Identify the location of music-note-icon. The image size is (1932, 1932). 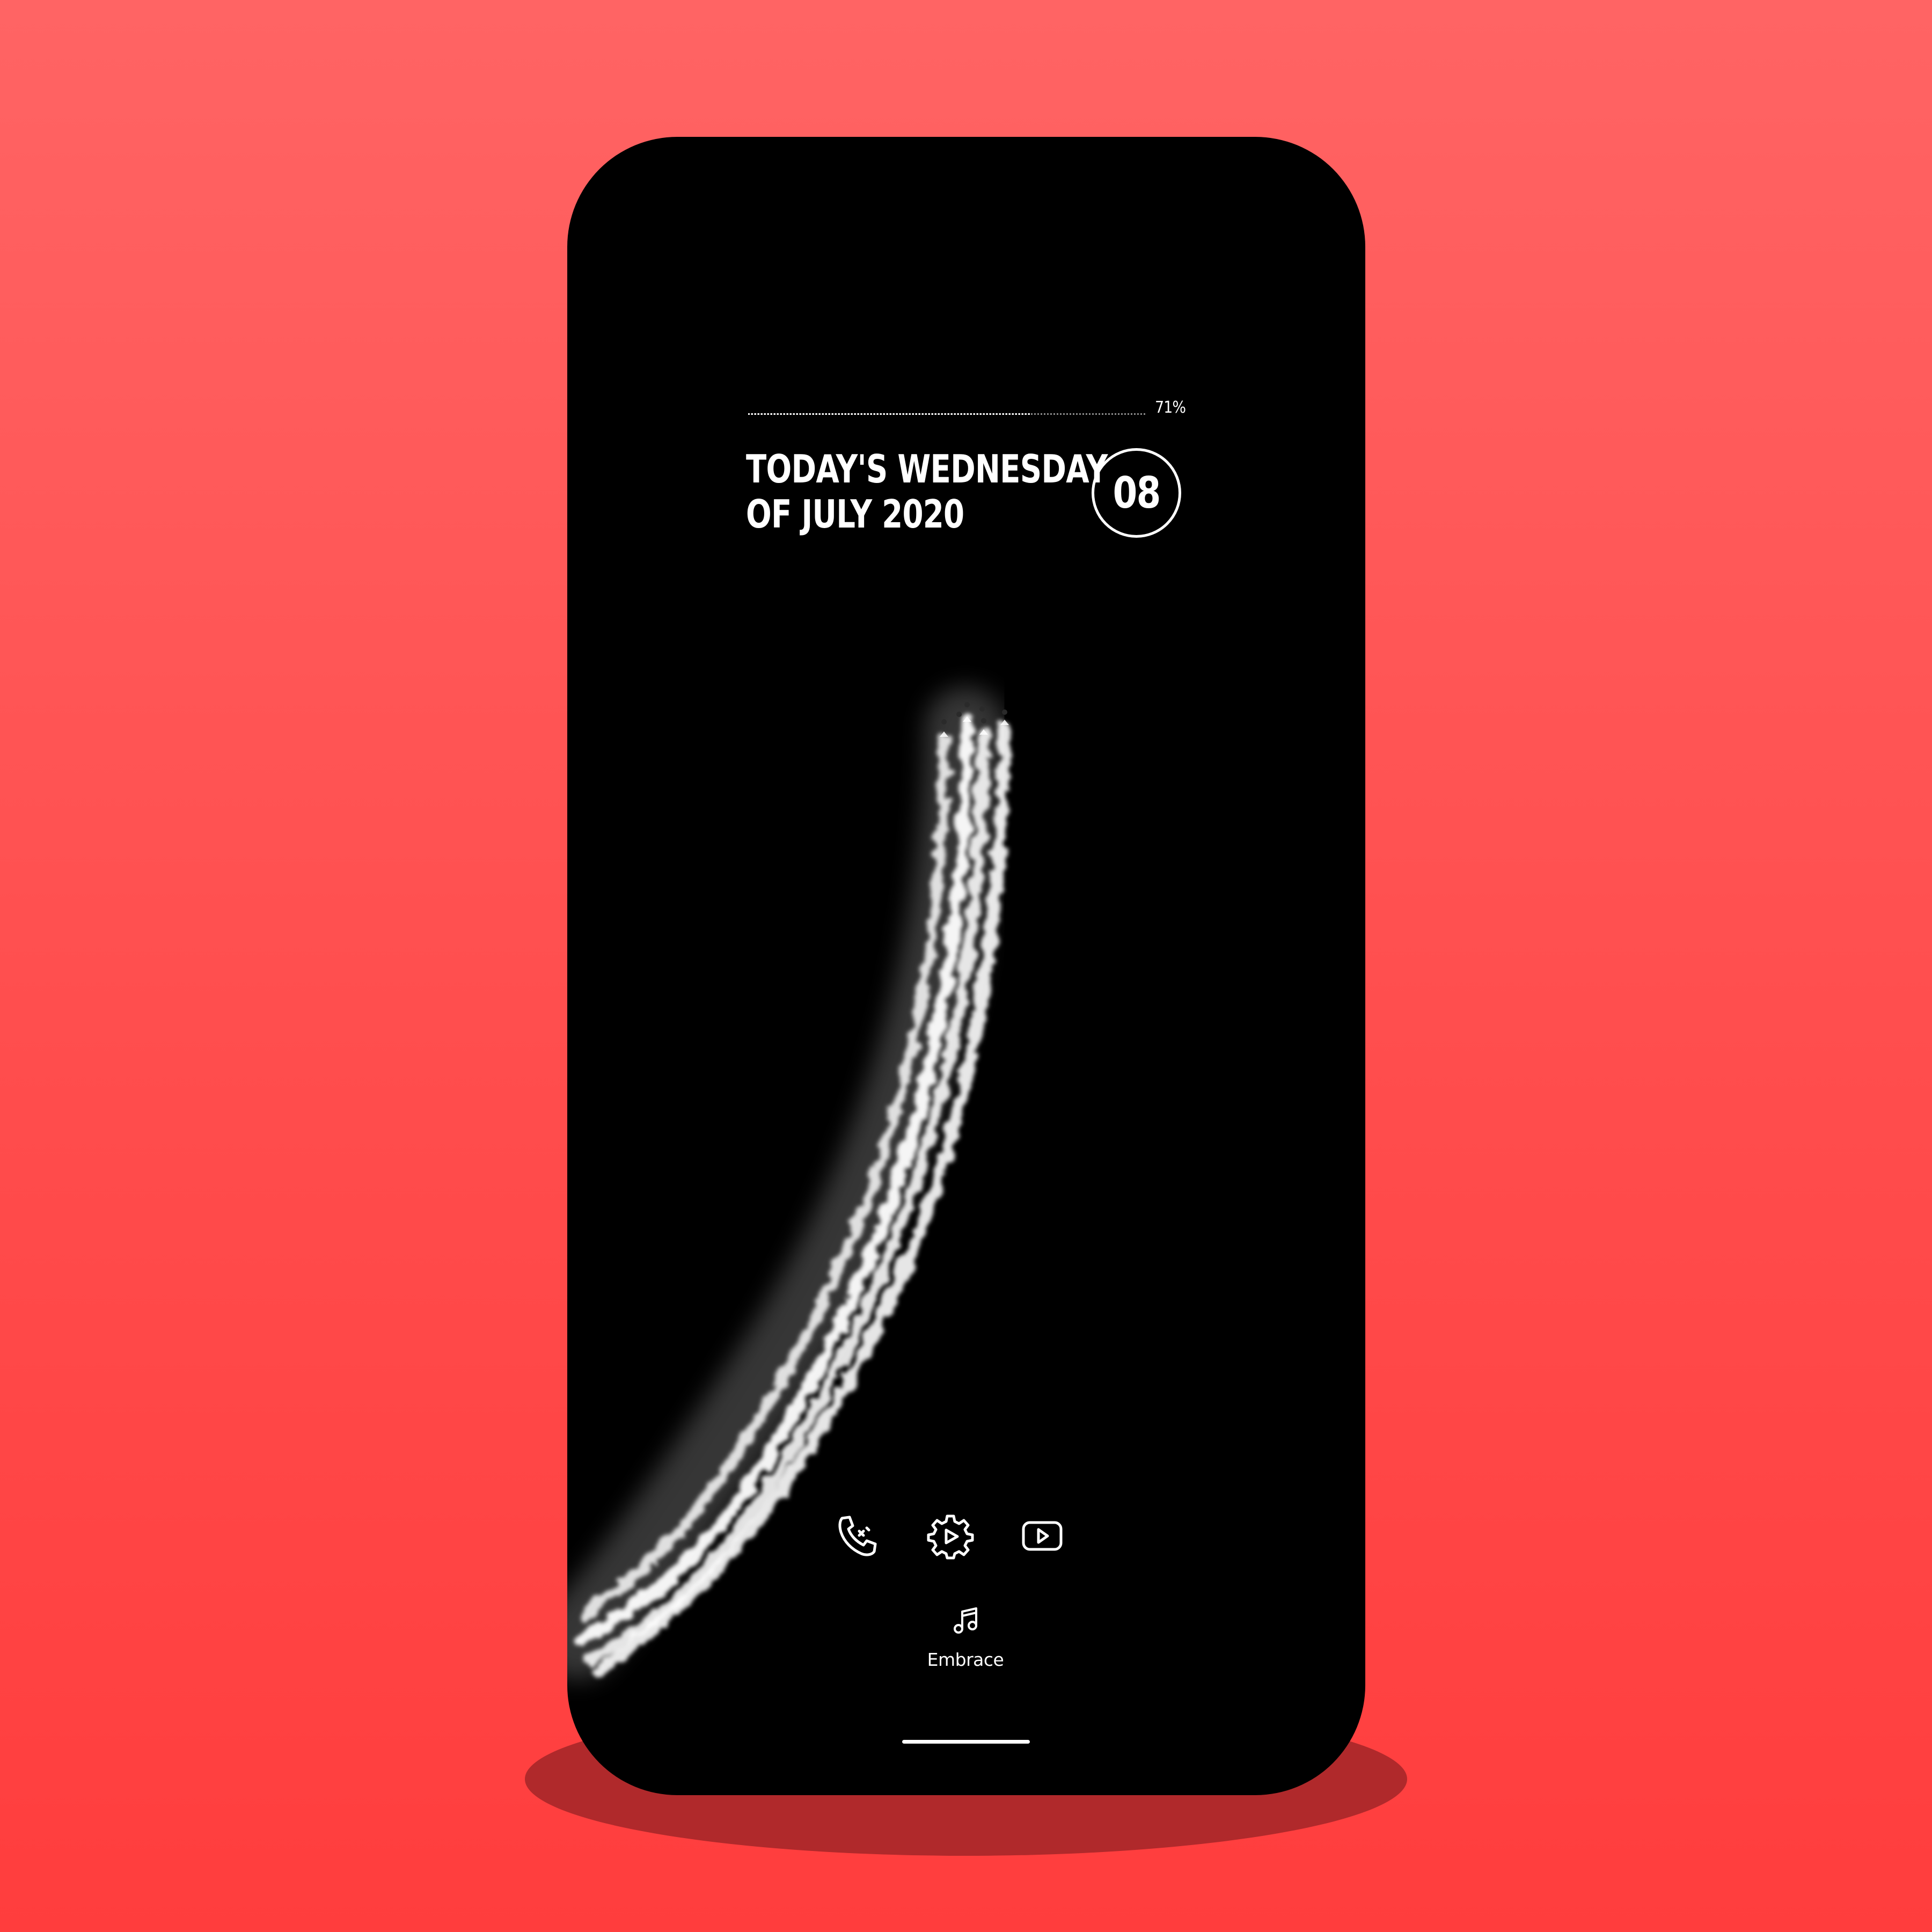
(965, 1620).